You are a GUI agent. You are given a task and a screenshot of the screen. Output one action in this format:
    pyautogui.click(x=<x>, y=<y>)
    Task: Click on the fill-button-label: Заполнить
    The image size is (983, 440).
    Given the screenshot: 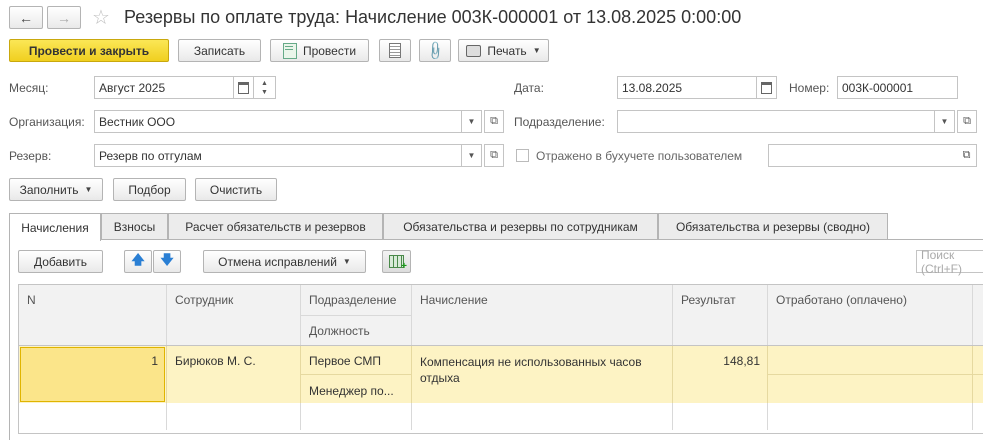 What is the action you would take?
    pyautogui.click(x=49, y=189)
    